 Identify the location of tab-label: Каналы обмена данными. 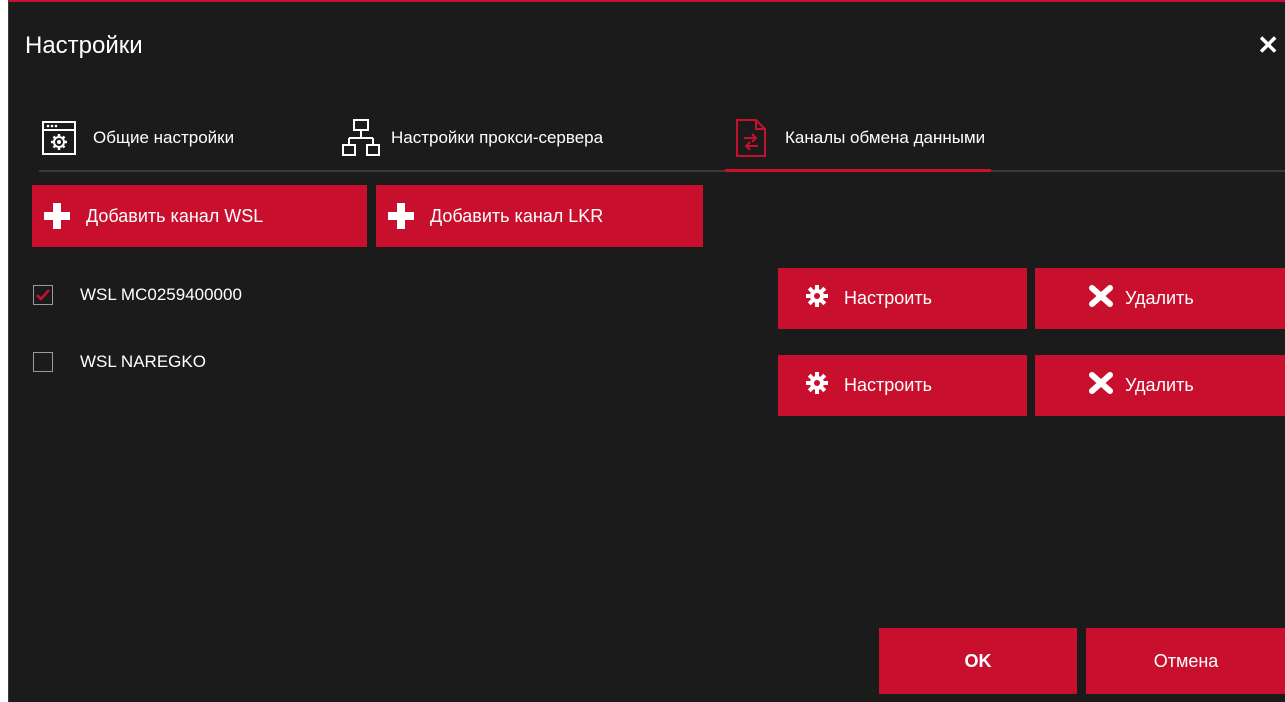
(885, 137).